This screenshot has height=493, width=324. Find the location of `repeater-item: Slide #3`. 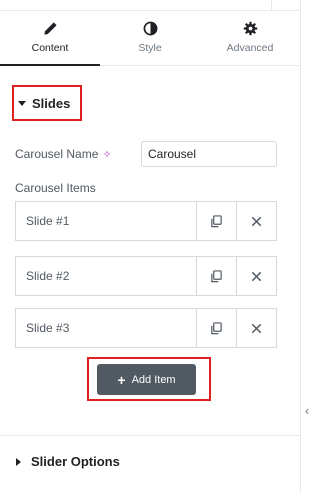

repeater-item: Slide #3 is located at coordinates (146, 328).